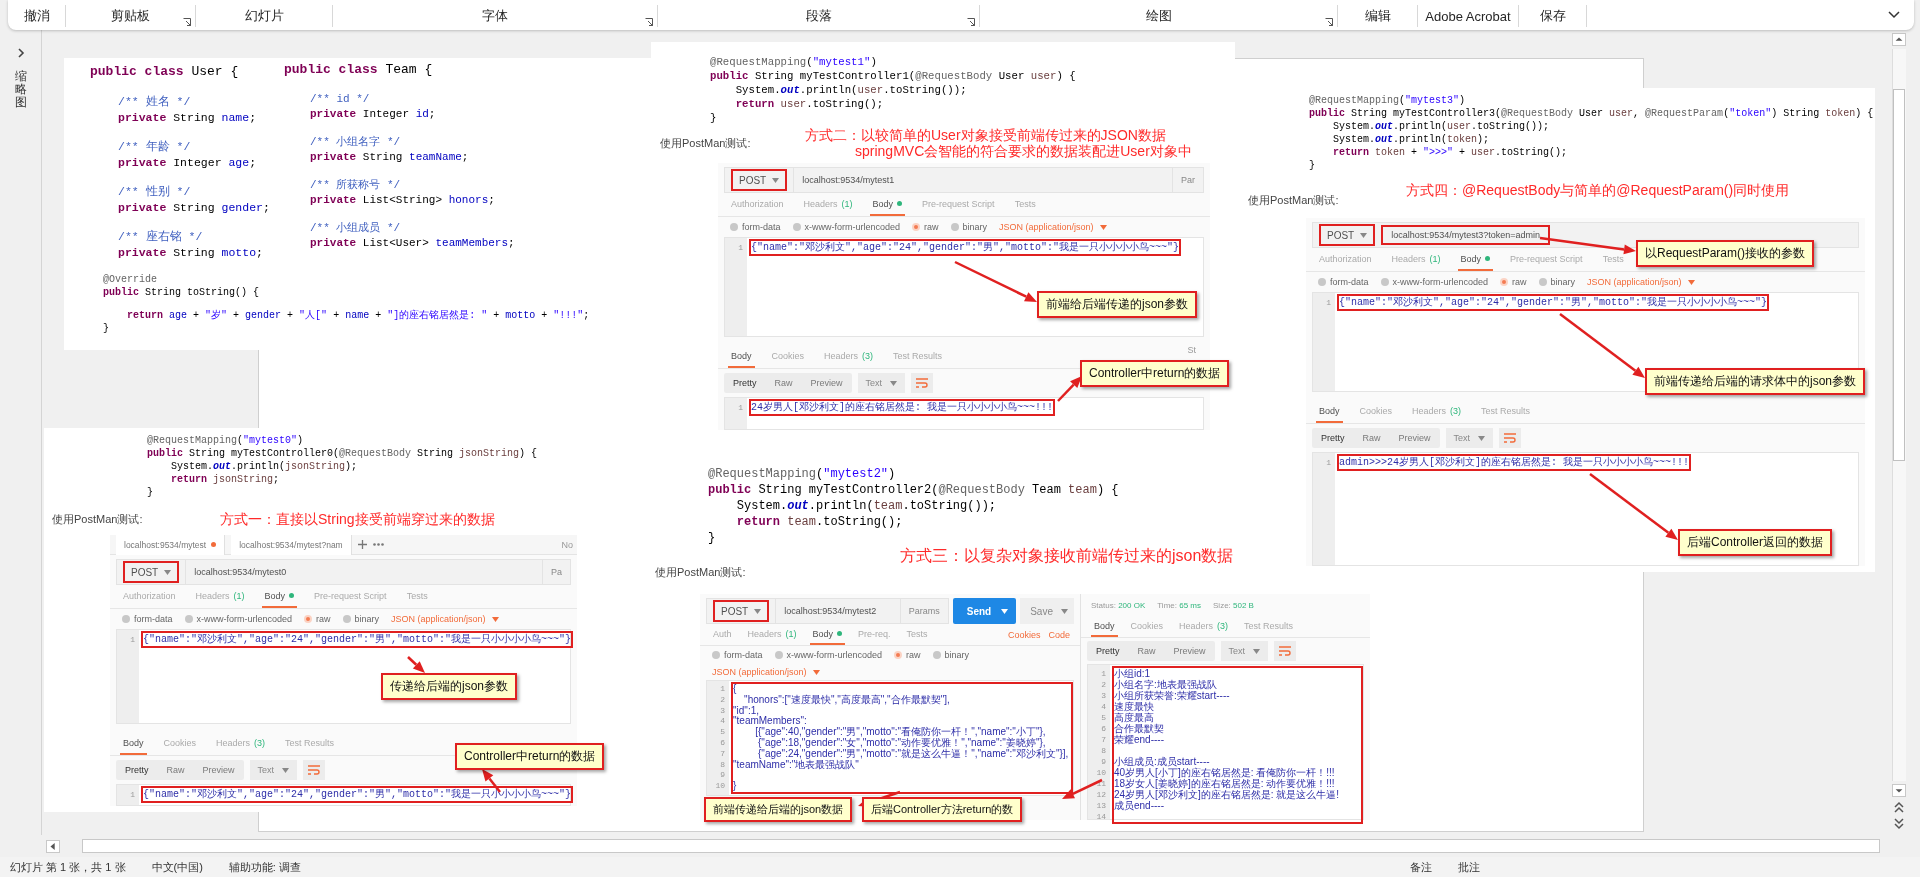 The image size is (1920, 877). What do you see at coordinates (1469, 867) in the screenshot?
I see `status-button: 批注` at bounding box center [1469, 867].